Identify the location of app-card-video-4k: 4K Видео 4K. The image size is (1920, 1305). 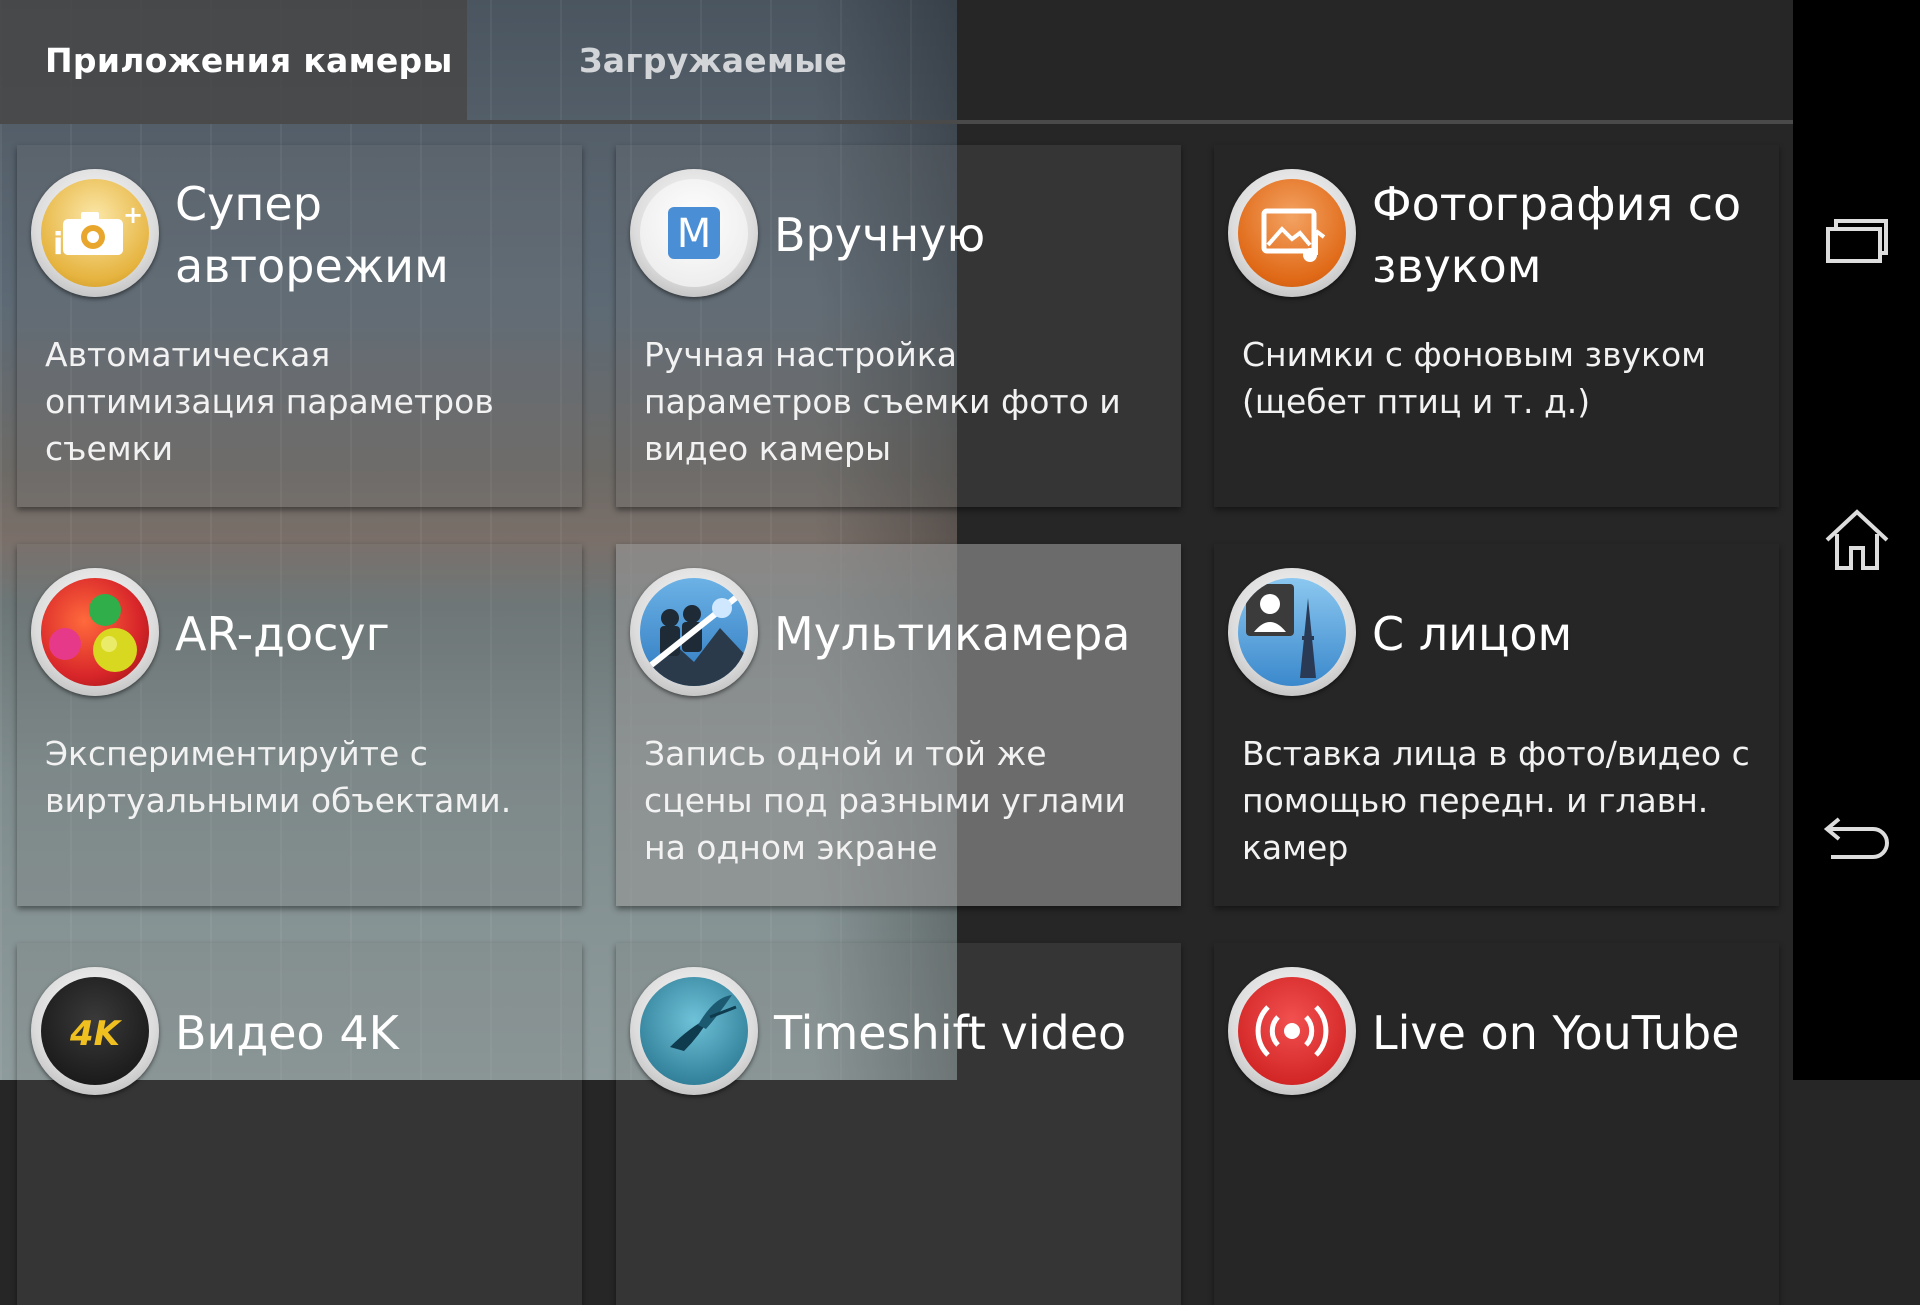
(299, 1124).